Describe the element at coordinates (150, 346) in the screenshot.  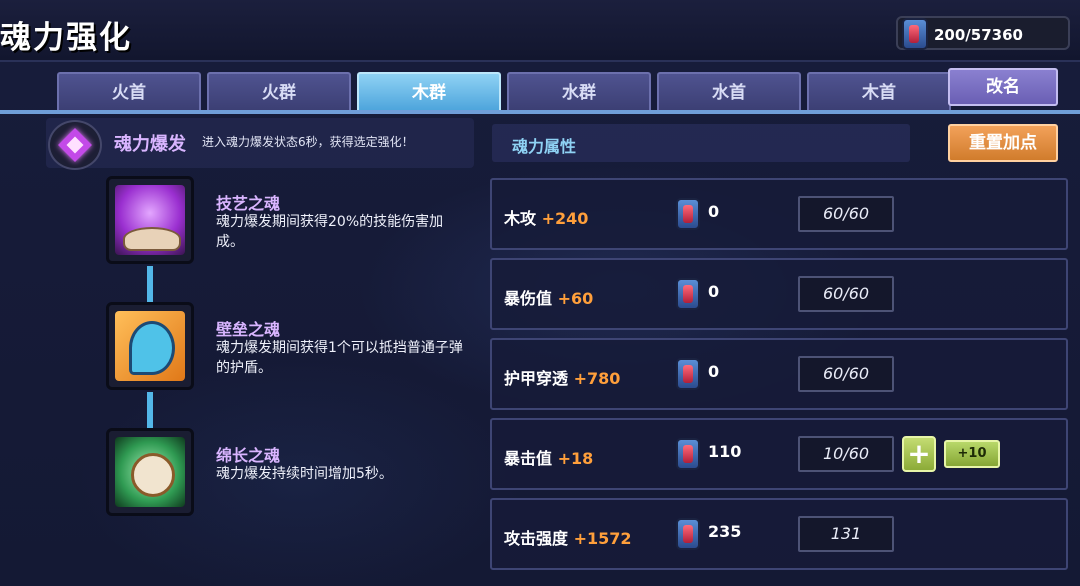
I see `barrier-soul-icon` at that location.